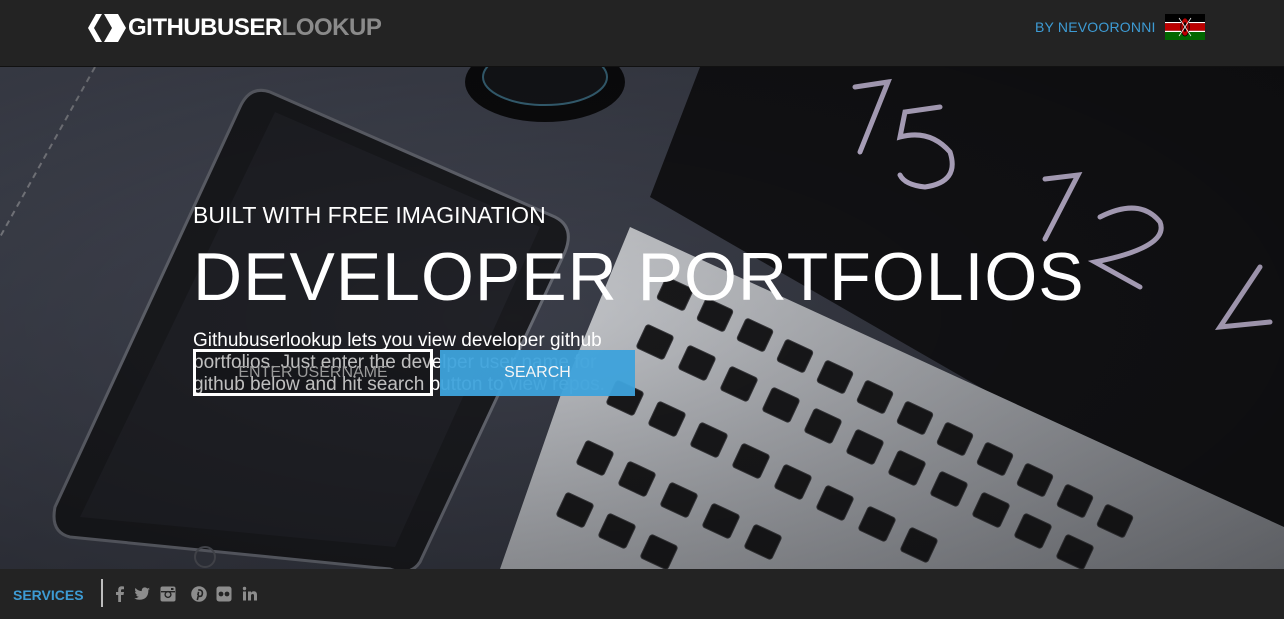 The image size is (1284, 619). What do you see at coordinates (224, 594) in the screenshot?
I see `flickr-icon` at bounding box center [224, 594].